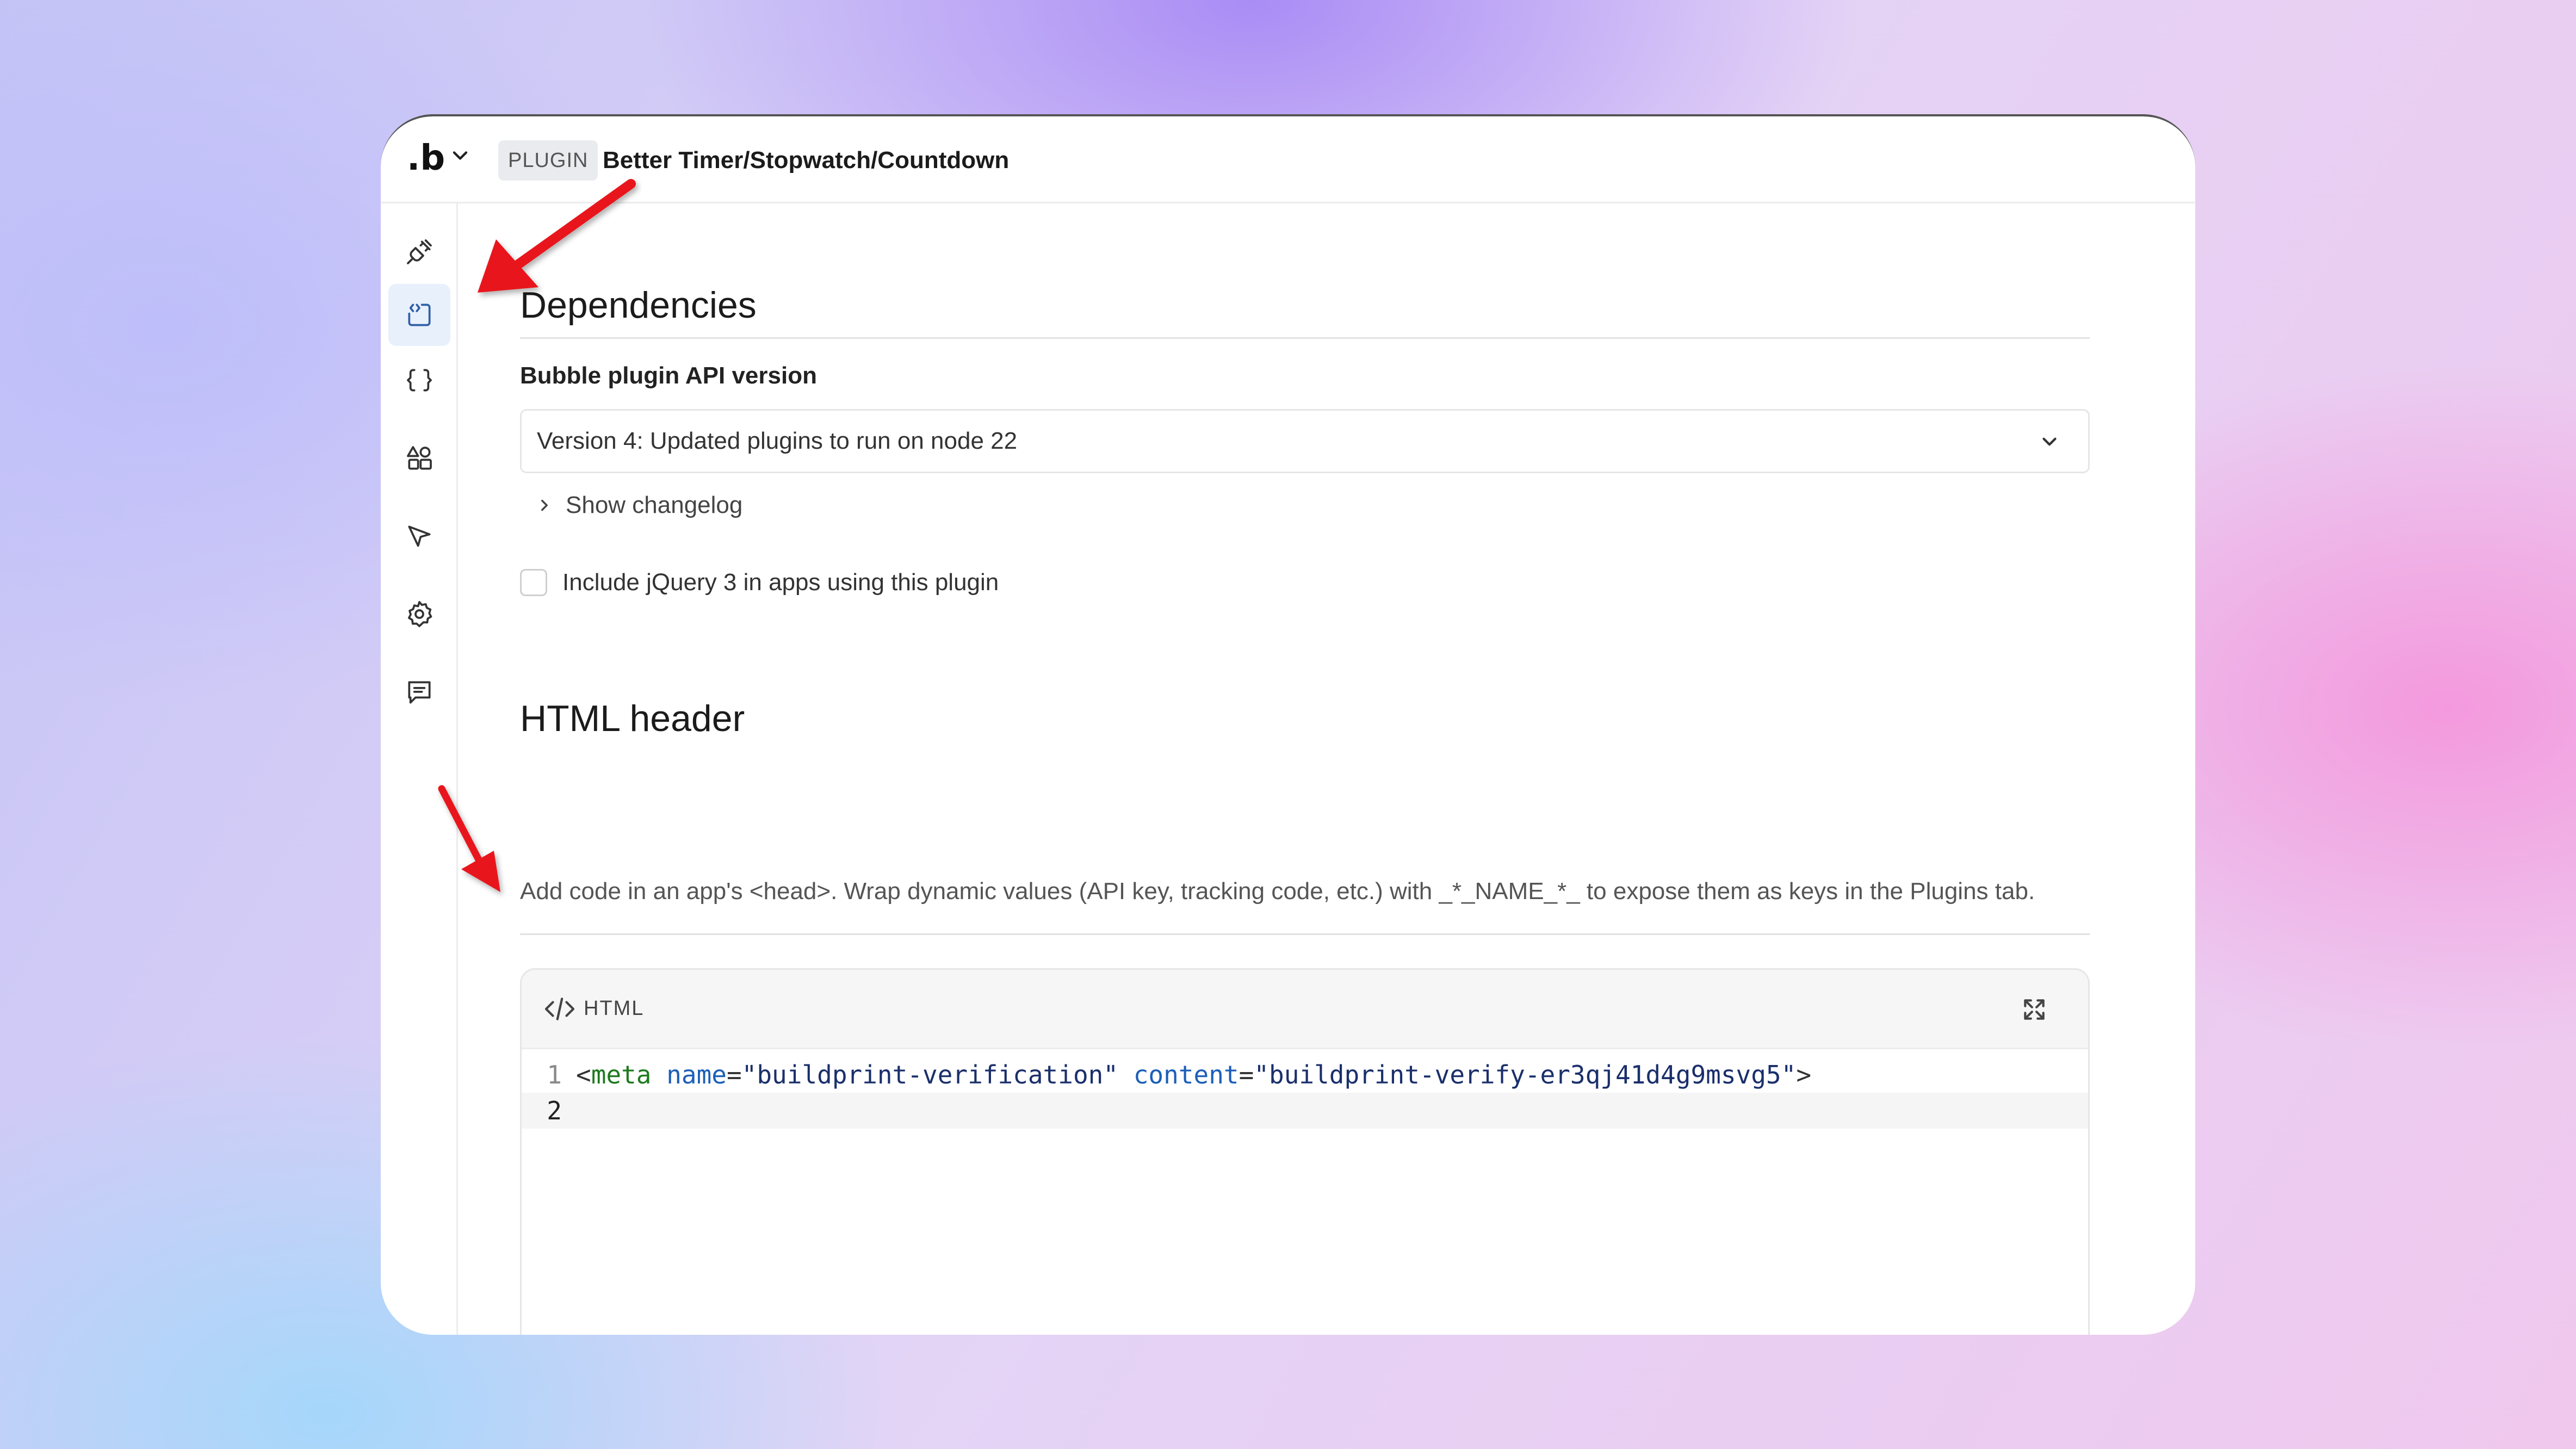 The width and height of the screenshot is (2576, 1449). Describe the element at coordinates (614, 1009) in the screenshot. I see `editor-language: HTML` at that location.